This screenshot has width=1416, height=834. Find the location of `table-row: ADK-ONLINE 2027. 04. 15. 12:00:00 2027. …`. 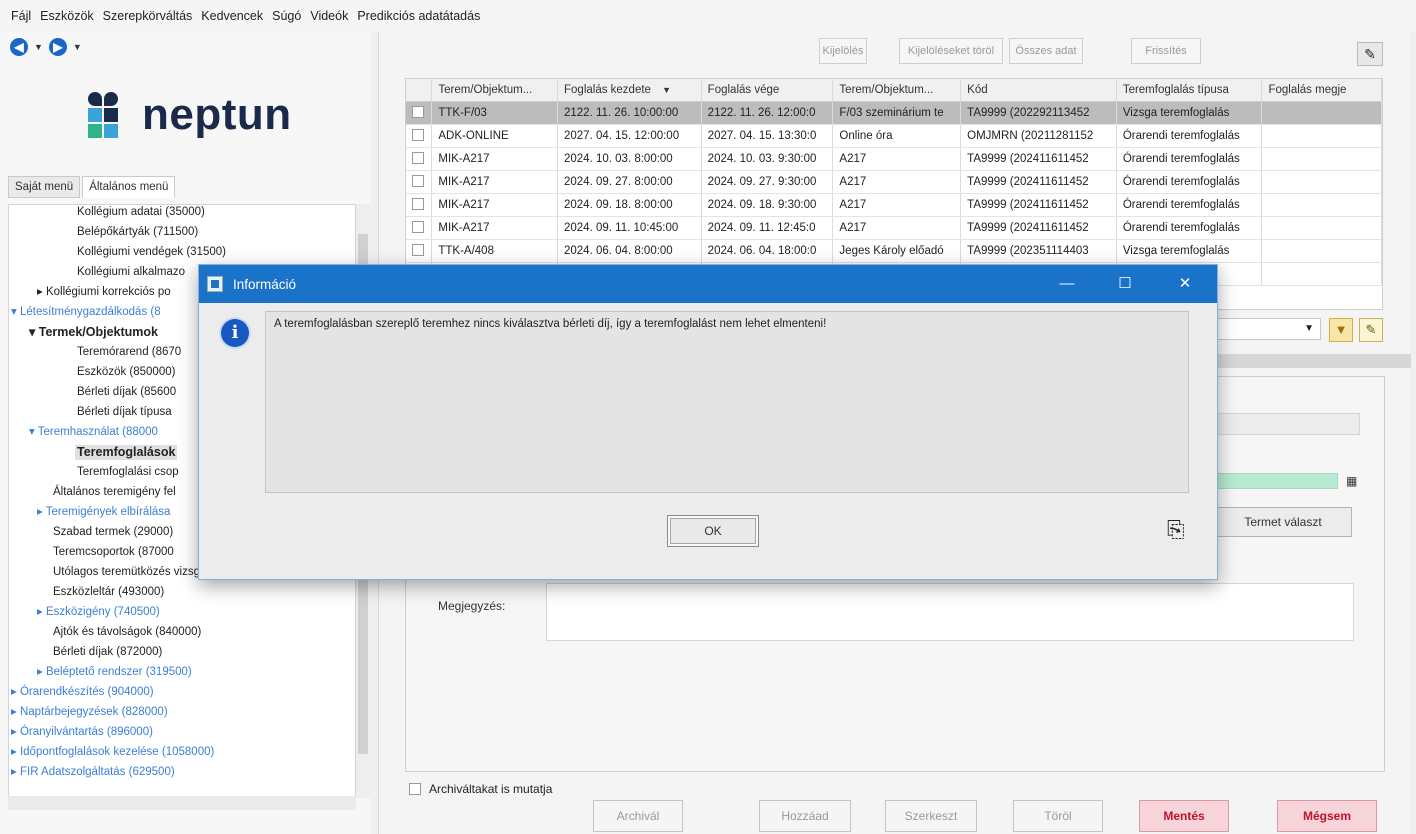

table-row: ADK-ONLINE 2027. 04. 15. 12:00:00 2027. … is located at coordinates (894, 136).